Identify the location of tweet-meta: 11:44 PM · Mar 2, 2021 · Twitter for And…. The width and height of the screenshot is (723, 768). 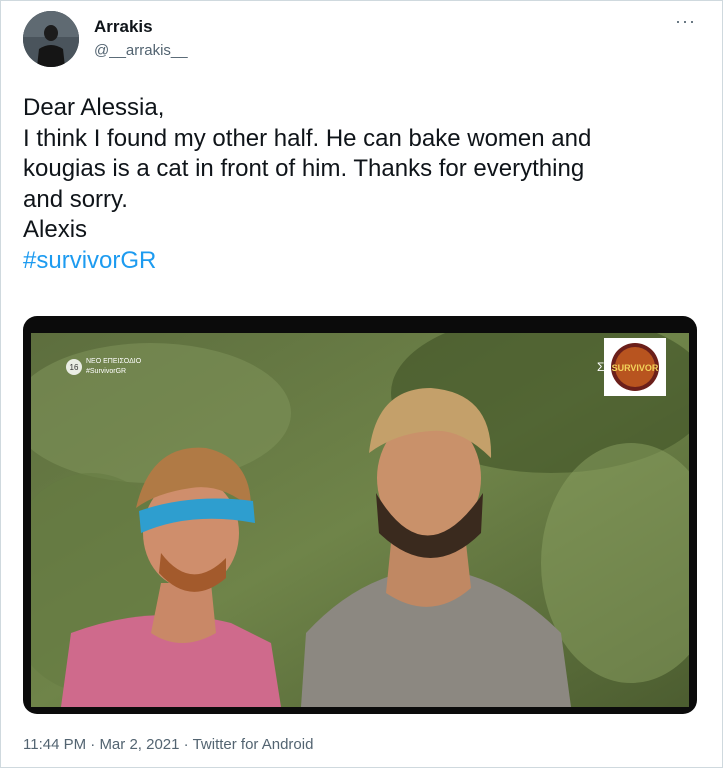
(168, 744).